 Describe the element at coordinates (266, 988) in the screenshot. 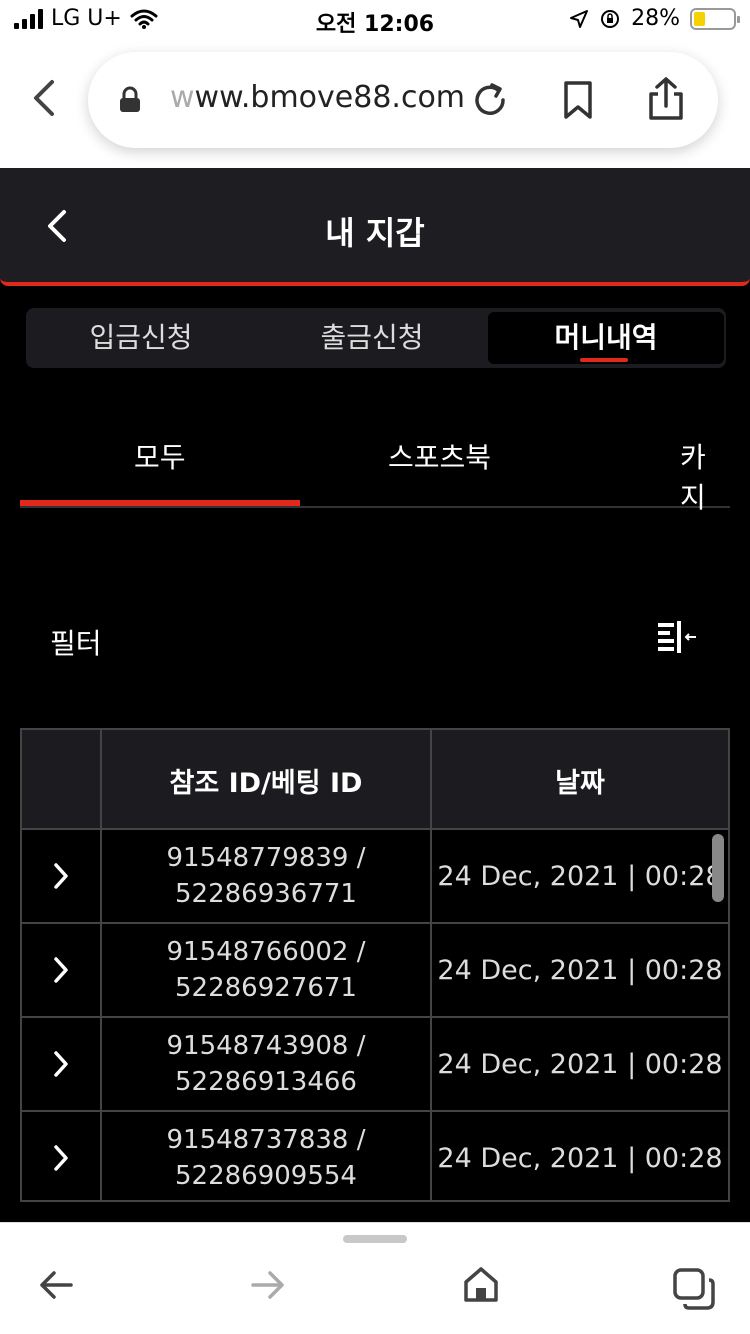

I see `bet-id: 52286927671` at that location.